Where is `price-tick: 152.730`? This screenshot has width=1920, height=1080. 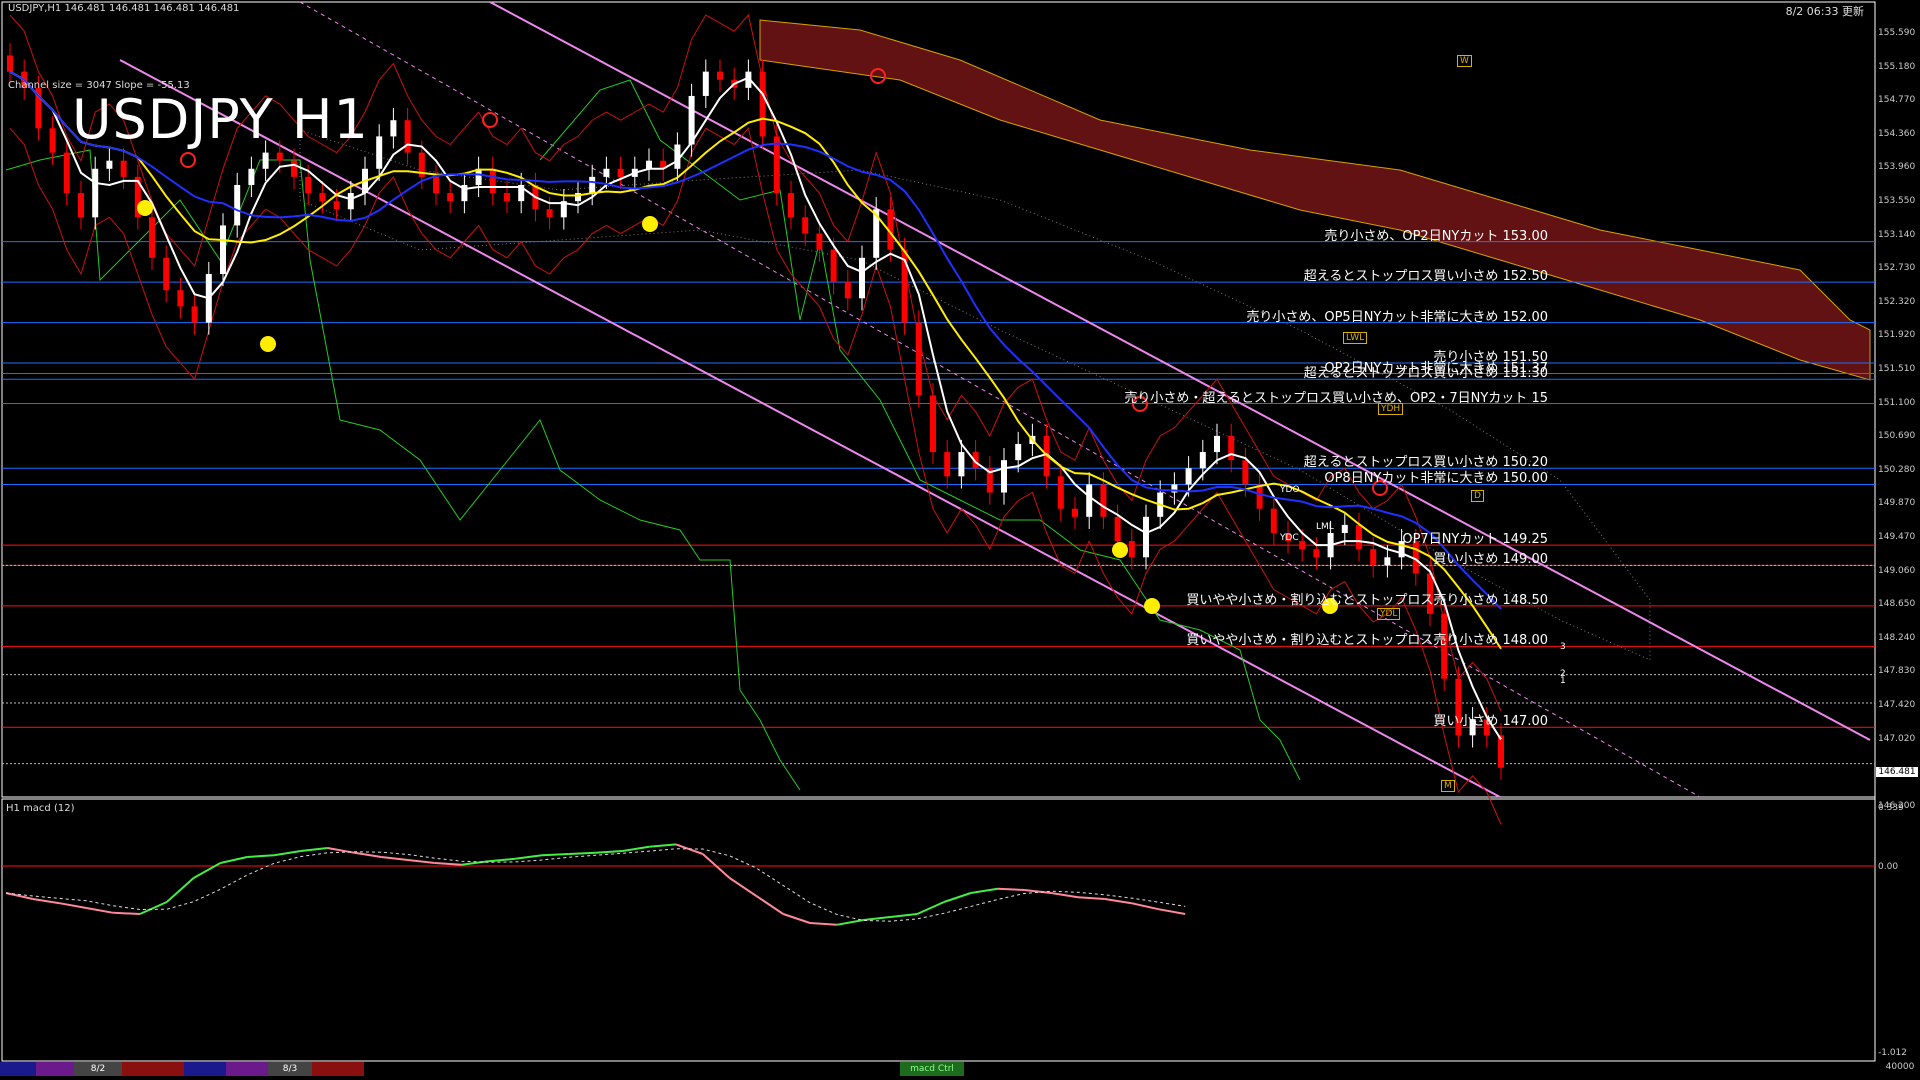 price-tick: 152.730 is located at coordinates (1897, 268).